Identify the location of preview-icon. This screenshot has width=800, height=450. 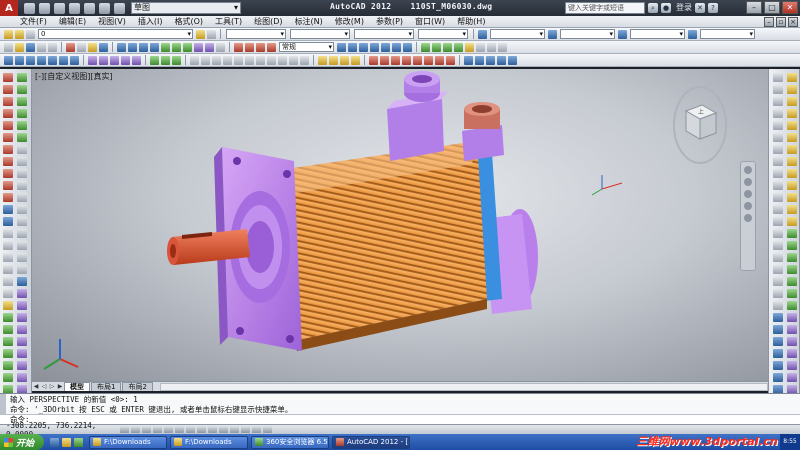
(52, 47).